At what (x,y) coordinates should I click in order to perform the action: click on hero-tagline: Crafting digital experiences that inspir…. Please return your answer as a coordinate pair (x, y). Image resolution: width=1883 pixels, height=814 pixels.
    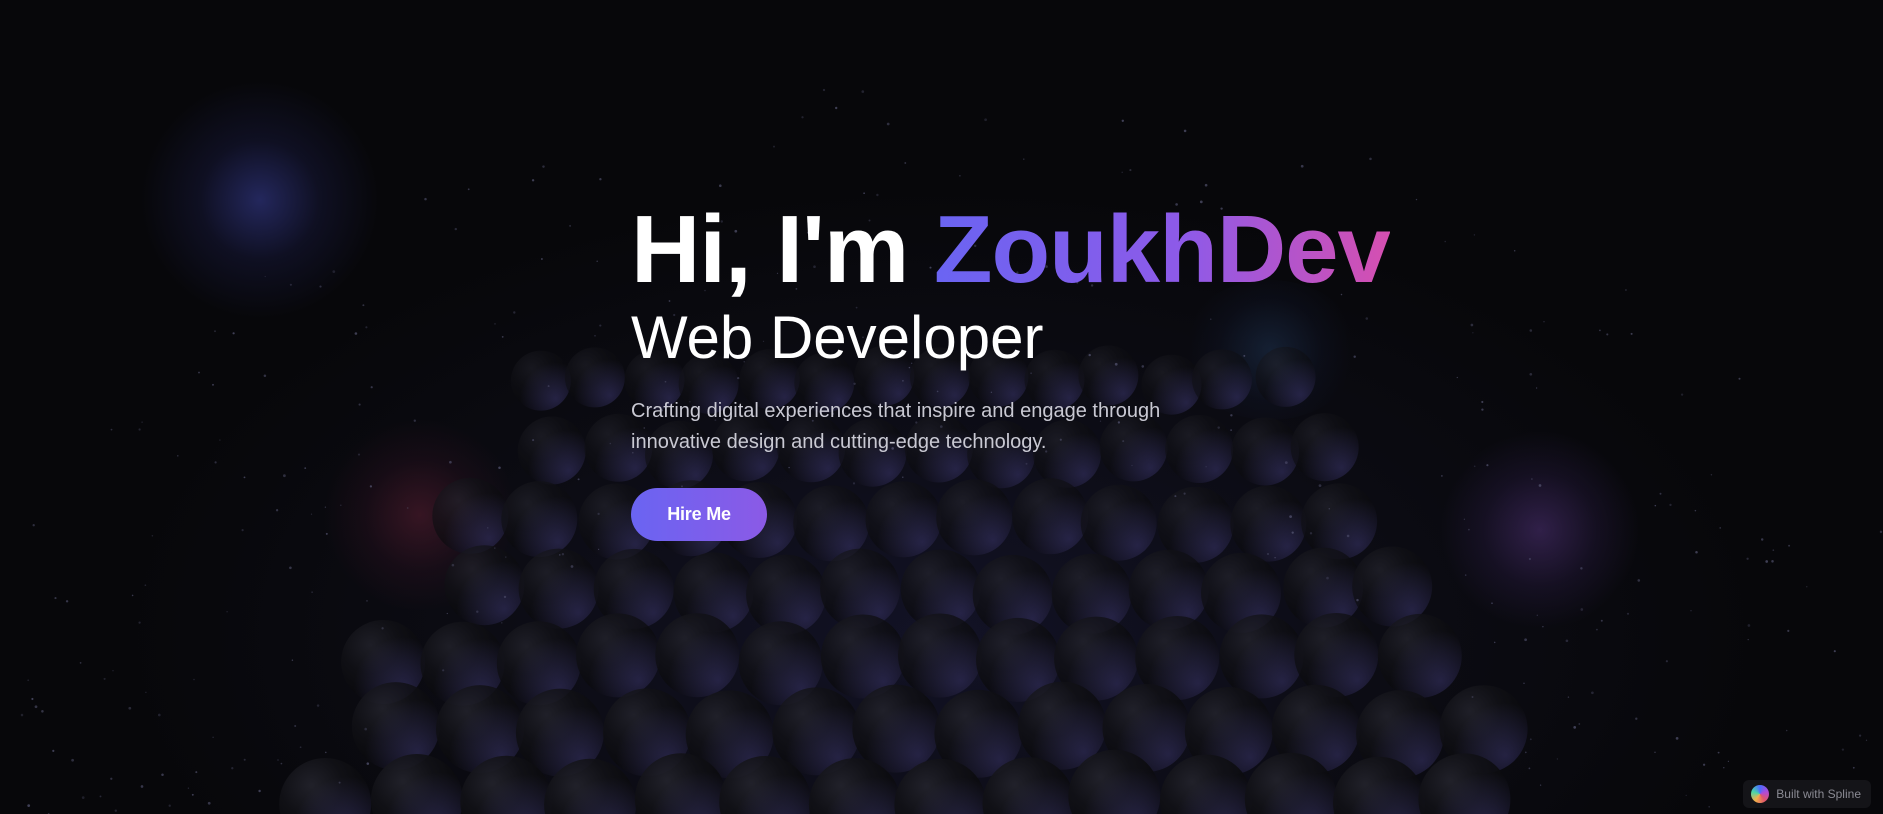
    Looking at the image, I should click on (896, 426).